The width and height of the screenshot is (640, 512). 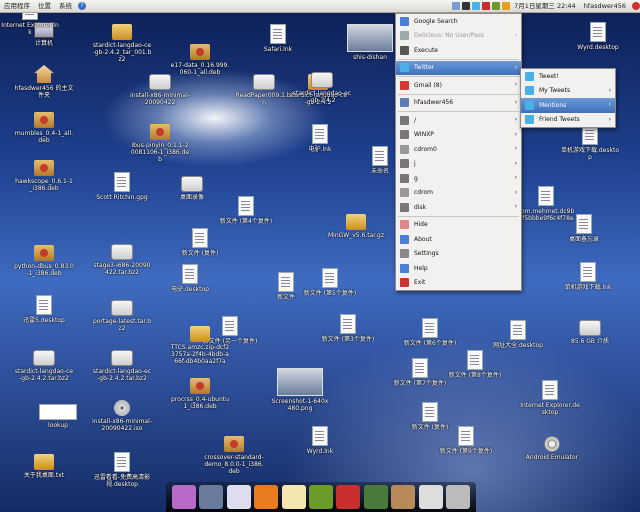 I want to click on desktop-icon: 迅雷看看-免费高清影视.desktop, so click(x=122, y=470).